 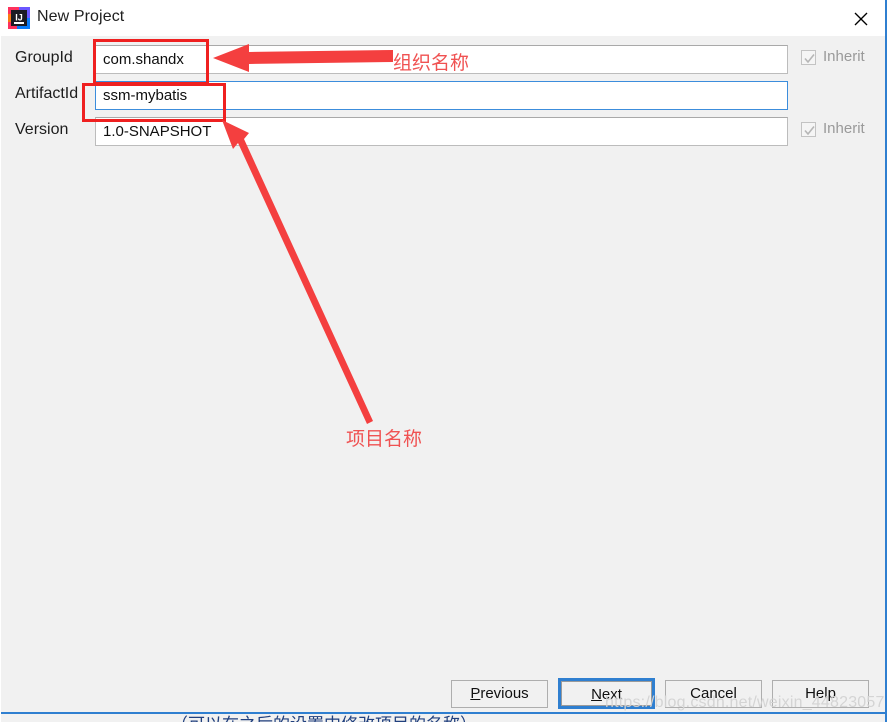 I want to click on svg-text: IJ, so click(x=19, y=18).